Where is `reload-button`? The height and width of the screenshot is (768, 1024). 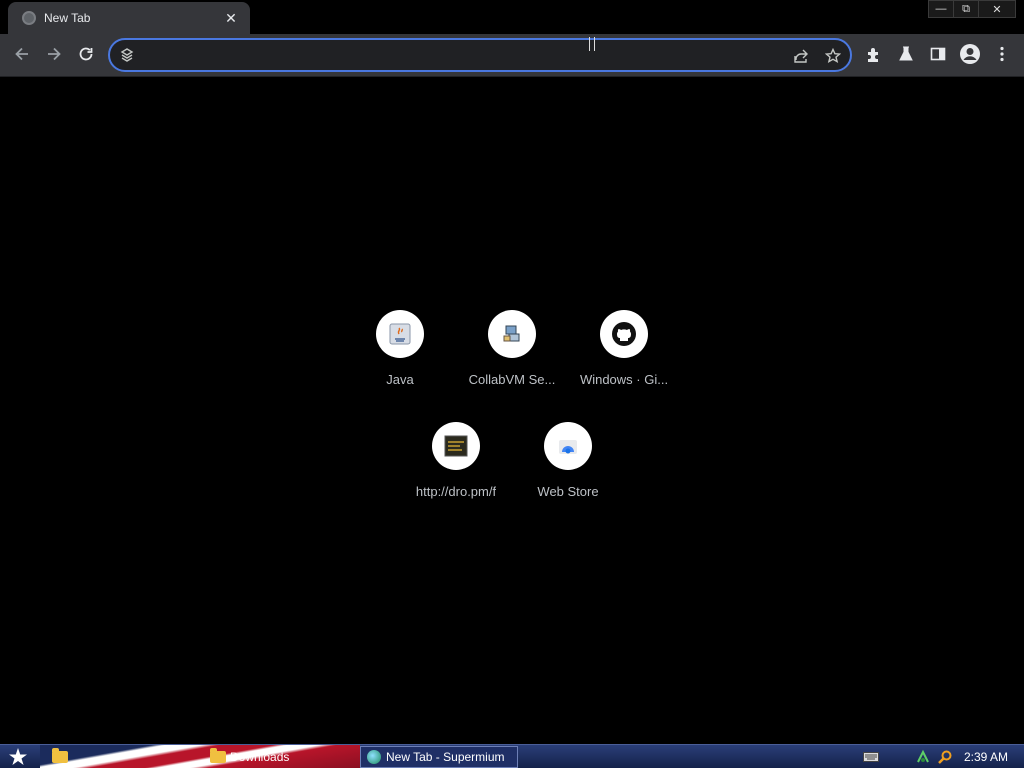 reload-button is located at coordinates (86, 54).